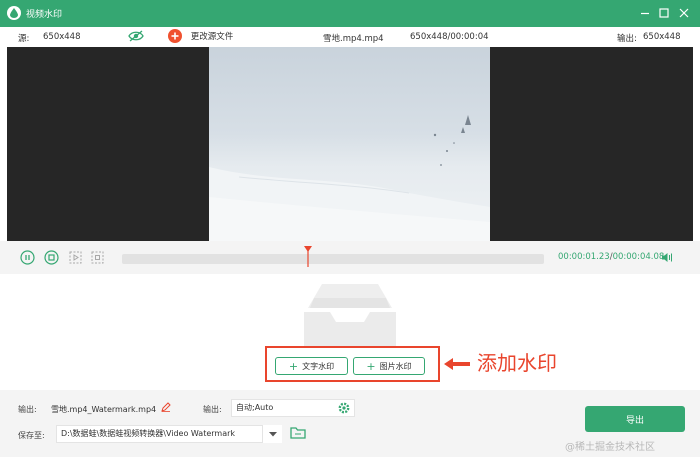  What do you see at coordinates (212, 409) in the screenshot?
I see `format-label: 输出:` at bounding box center [212, 409].